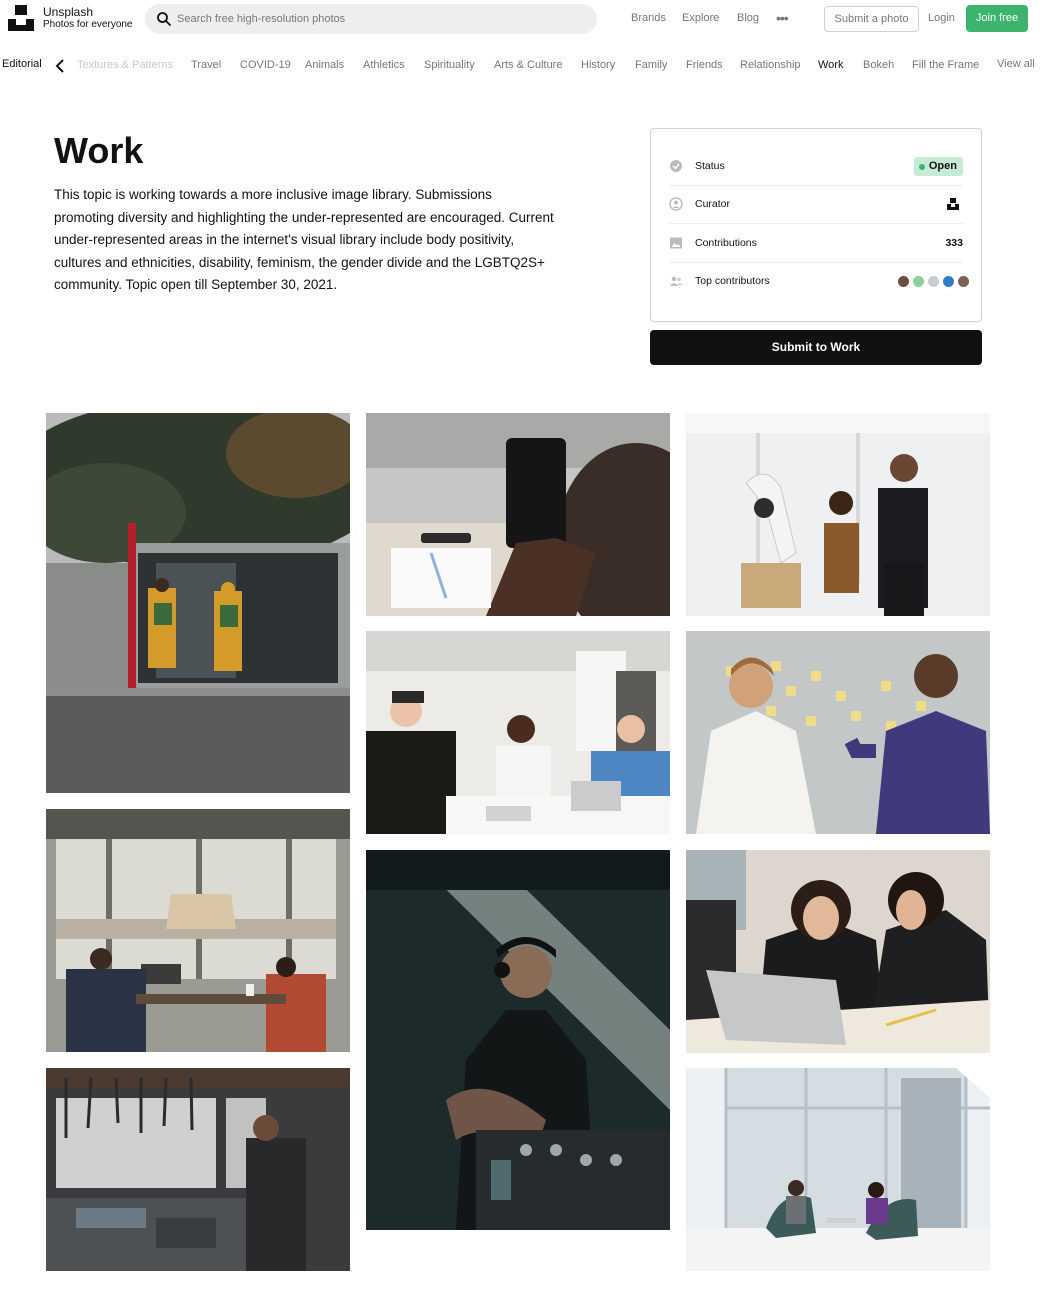 The width and height of the screenshot is (1040, 1309). Describe the element at coordinates (125, 65) in the screenshot. I see `topic-textures-patterns: Textures & Patterns` at that location.